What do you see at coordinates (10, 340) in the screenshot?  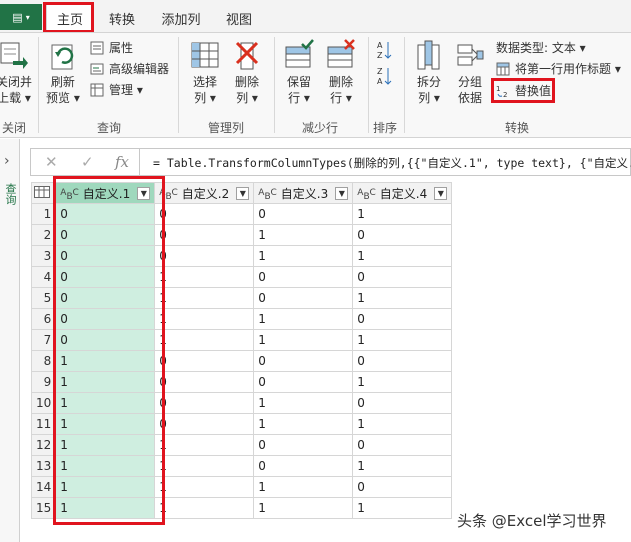 I see `queries-pane-collapsed: › 查询` at bounding box center [10, 340].